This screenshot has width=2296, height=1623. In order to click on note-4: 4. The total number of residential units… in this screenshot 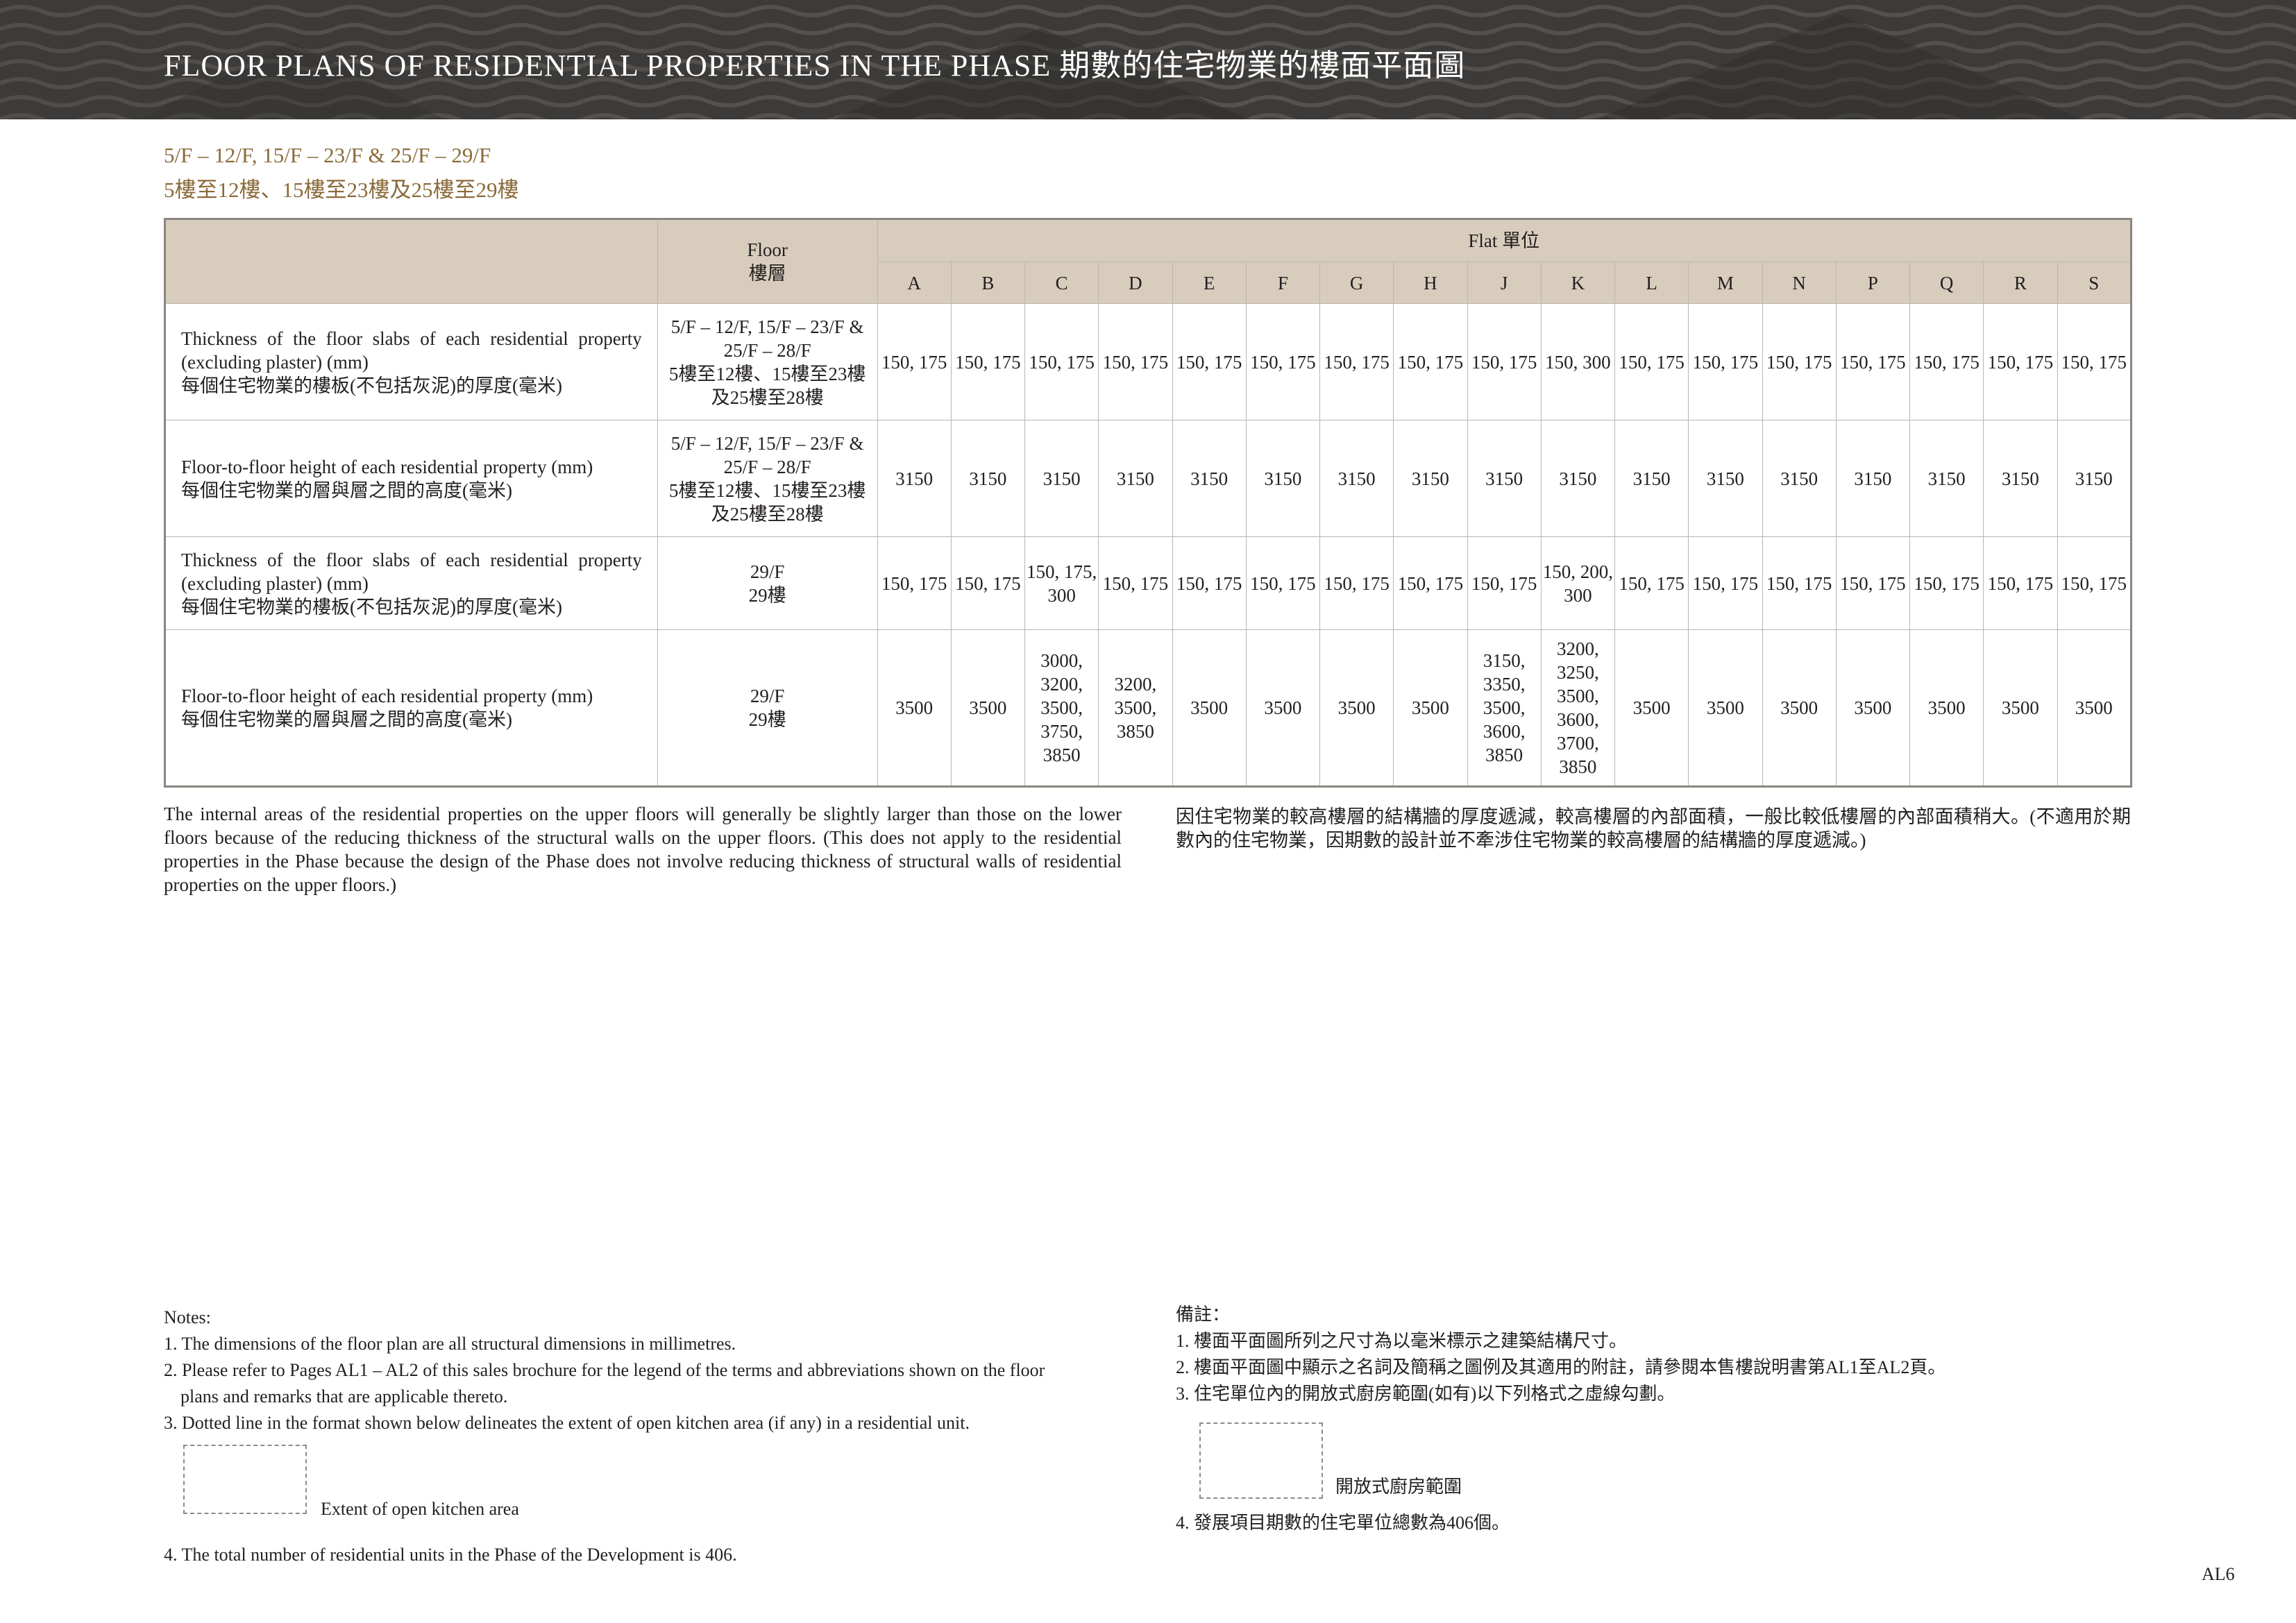, I will do `click(450, 1555)`.